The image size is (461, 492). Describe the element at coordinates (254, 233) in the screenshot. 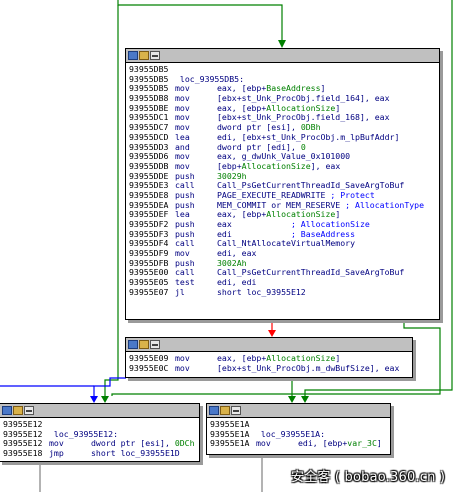

I see `asm-operand: edi` at that location.